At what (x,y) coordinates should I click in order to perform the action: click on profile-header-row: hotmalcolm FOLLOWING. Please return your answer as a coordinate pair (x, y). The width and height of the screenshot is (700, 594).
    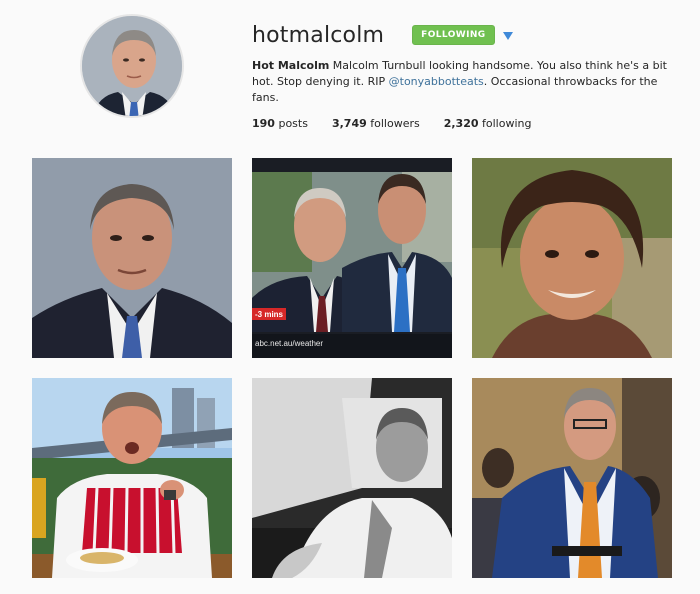
    Looking at the image, I should click on (467, 35).